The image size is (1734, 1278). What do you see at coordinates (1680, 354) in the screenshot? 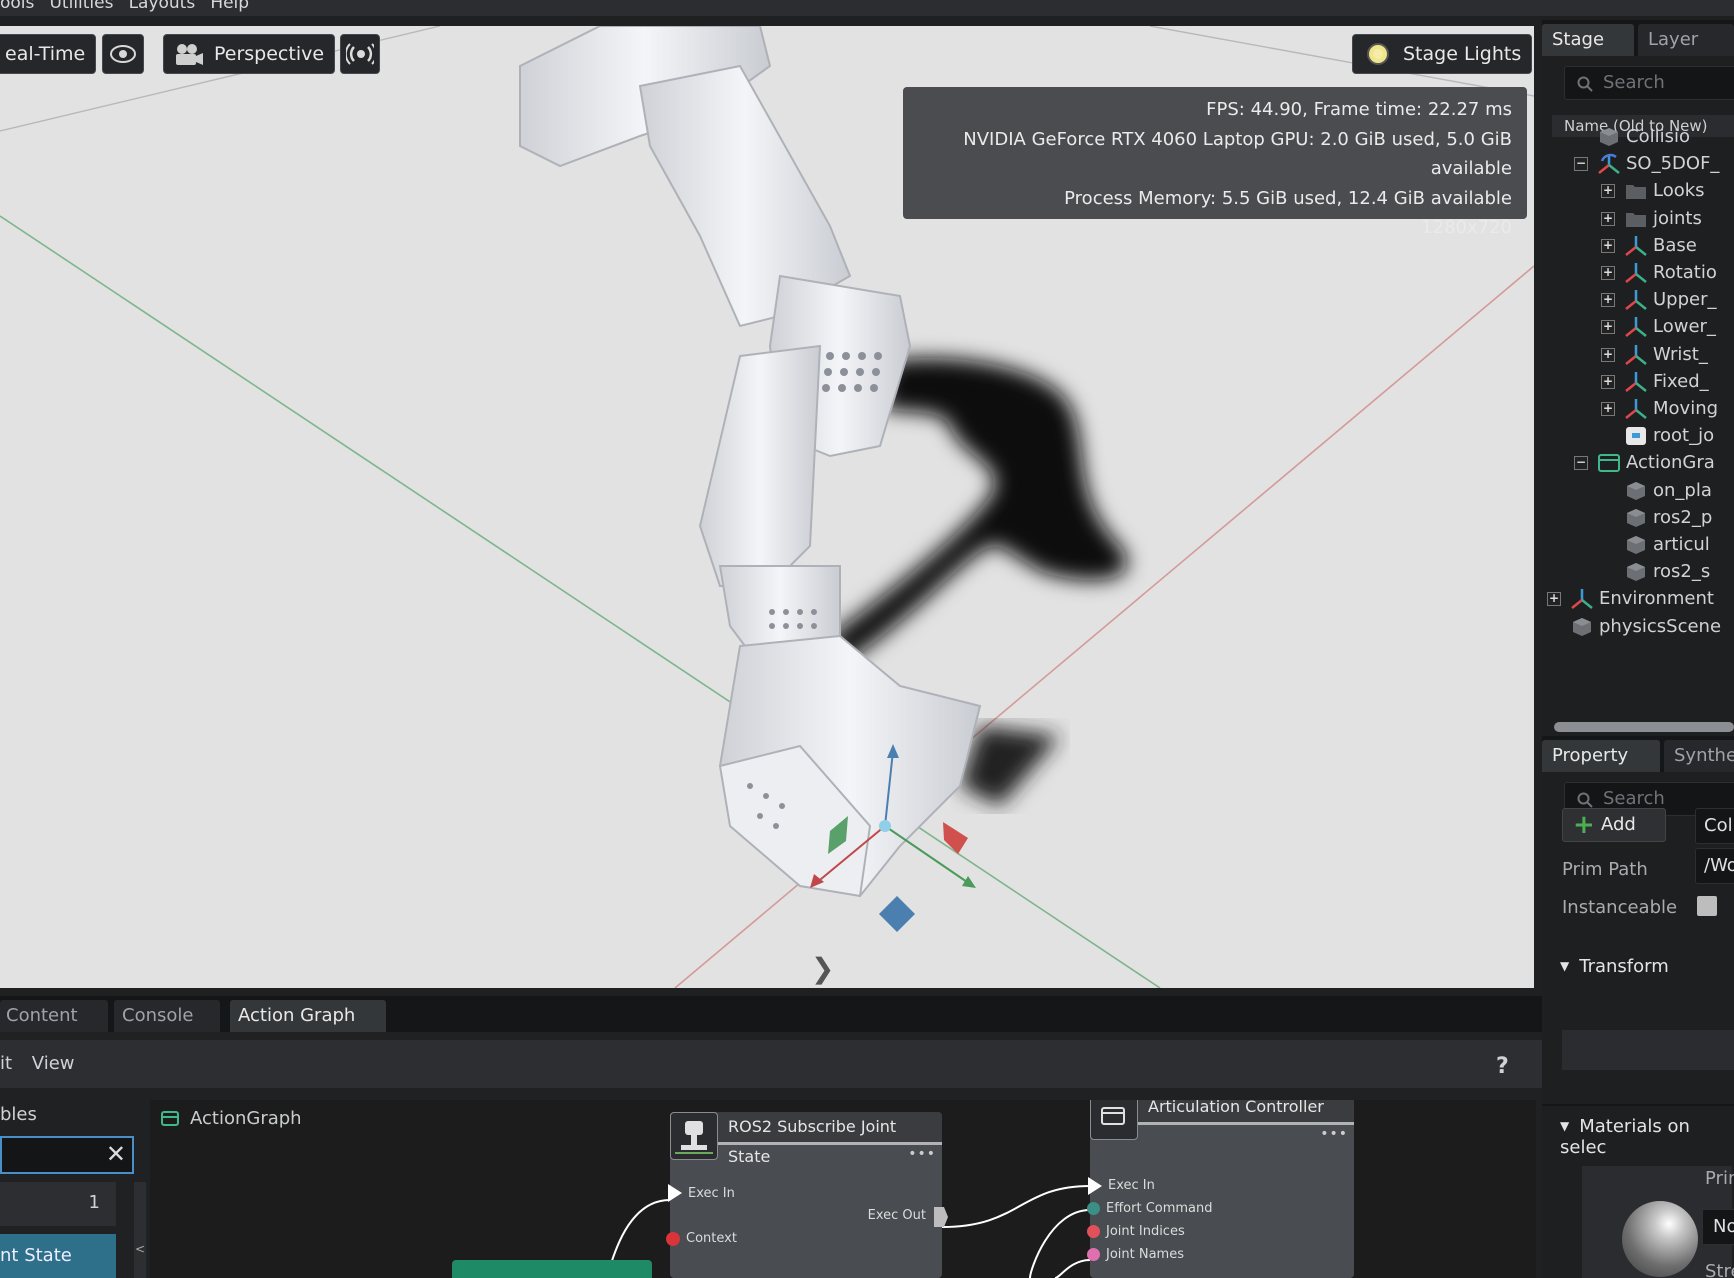
I see `stage-tree-item-label: Wrist_` at bounding box center [1680, 354].